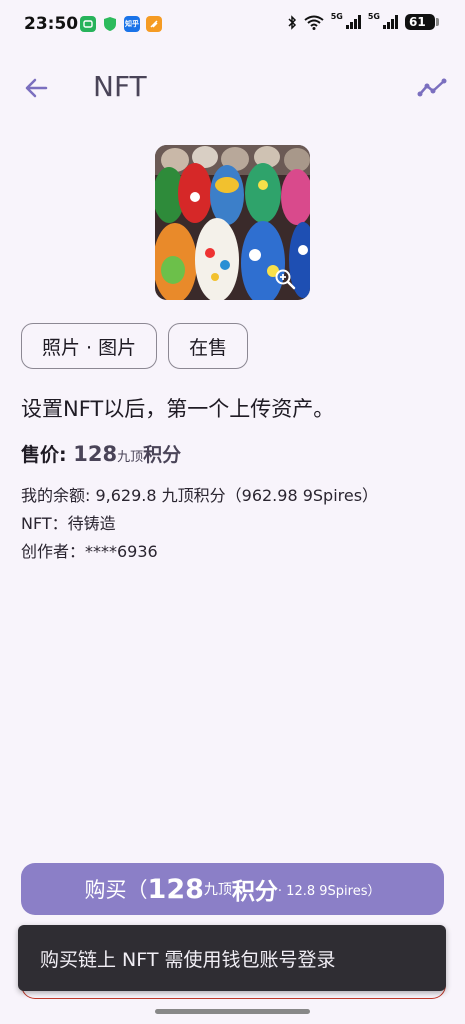 The height and width of the screenshot is (1024, 465). I want to click on buy-suffix: · 12.8 9Spires）, so click(329, 891).